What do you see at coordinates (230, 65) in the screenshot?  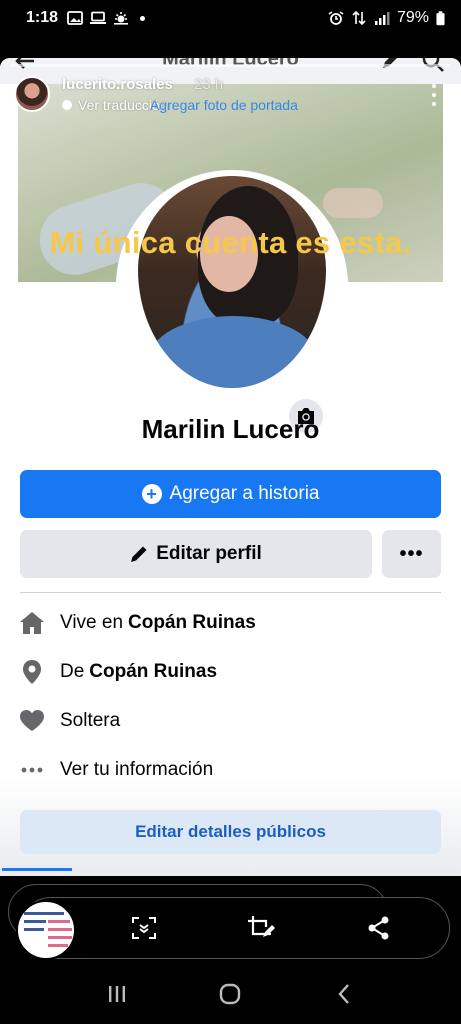 I see `story-progress-bar` at bounding box center [230, 65].